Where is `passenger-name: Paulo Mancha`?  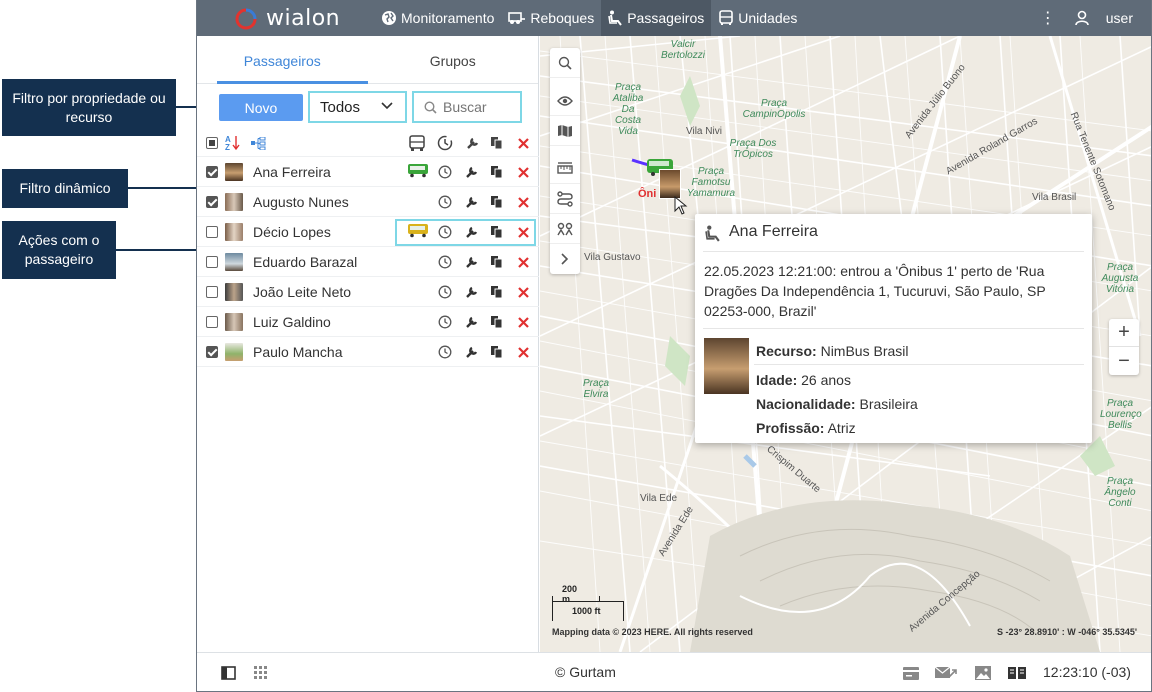 passenger-name: Paulo Mancha is located at coordinates (298, 352).